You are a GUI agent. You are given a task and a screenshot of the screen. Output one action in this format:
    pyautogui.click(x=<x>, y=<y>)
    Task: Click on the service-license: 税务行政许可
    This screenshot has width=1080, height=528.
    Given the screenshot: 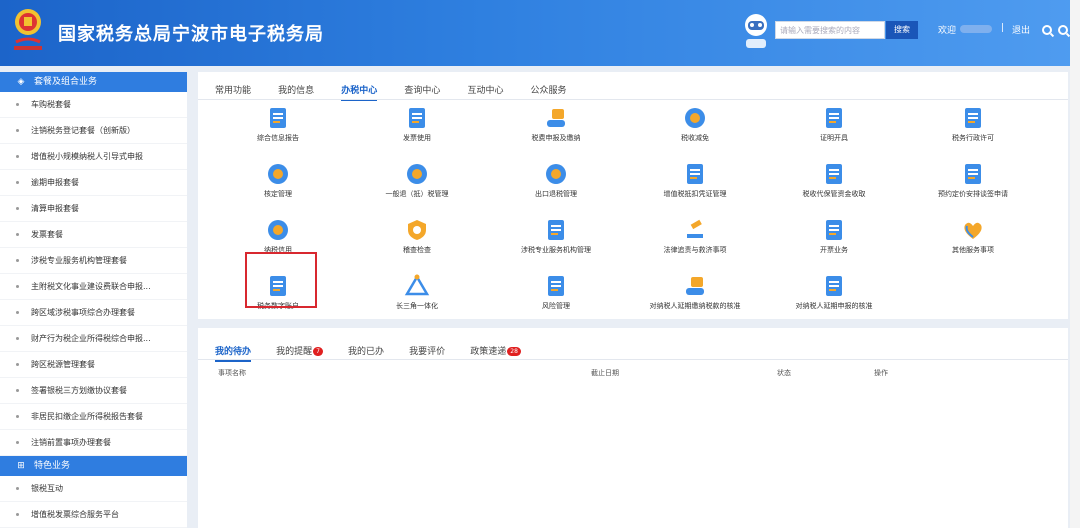 What is the action you would take?
    pyautogui.click(x=973, y=125)
    